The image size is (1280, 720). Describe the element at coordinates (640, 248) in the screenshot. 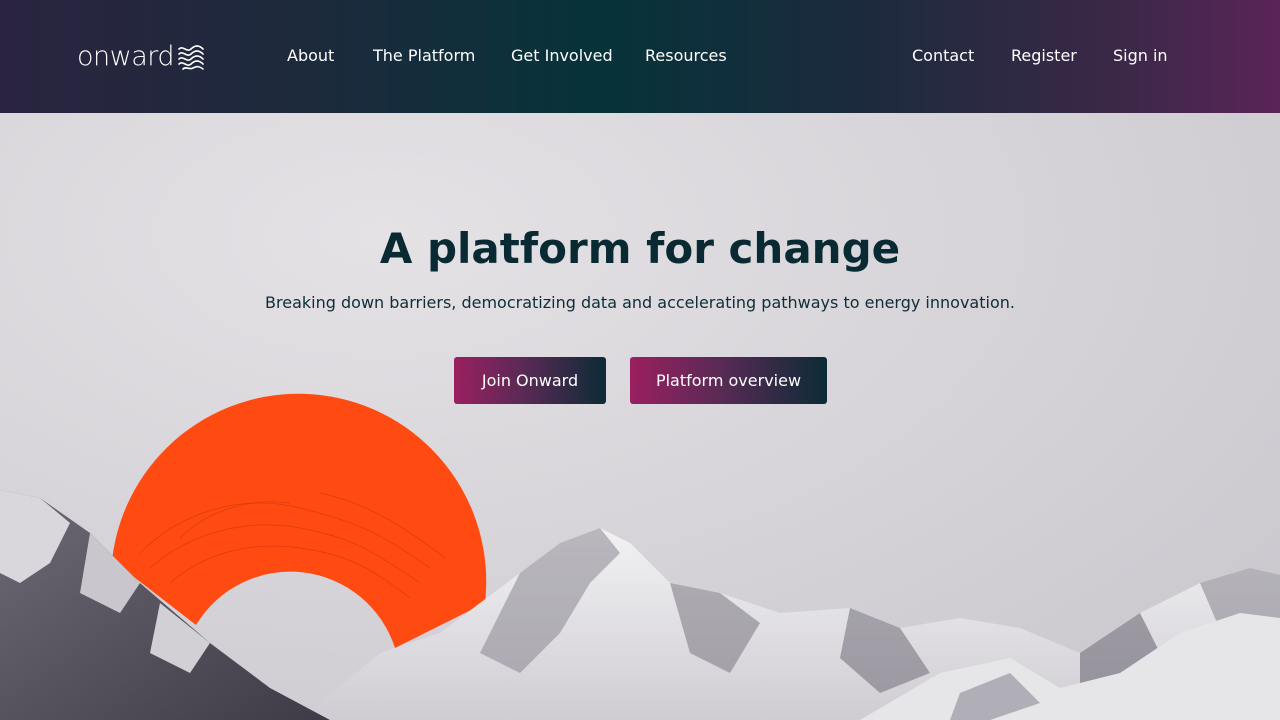

I see `hero-title: A platform for change` at that location.